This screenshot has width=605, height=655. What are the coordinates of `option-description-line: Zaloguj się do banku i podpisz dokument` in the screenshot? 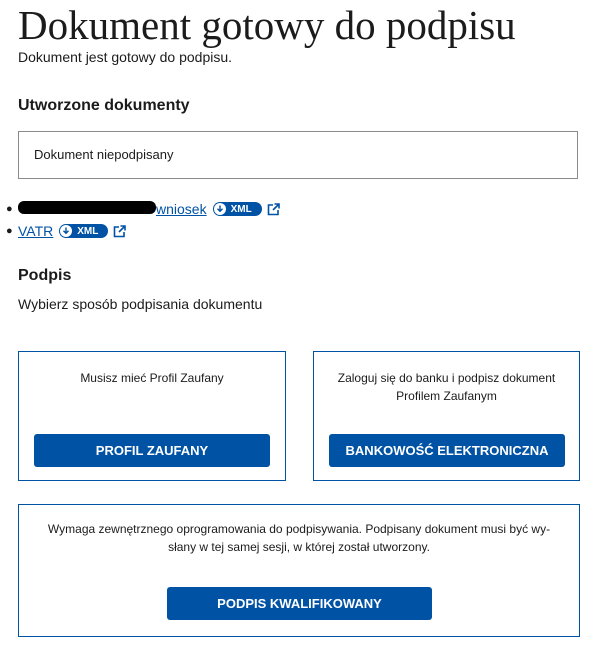 It's located at (446, 378).